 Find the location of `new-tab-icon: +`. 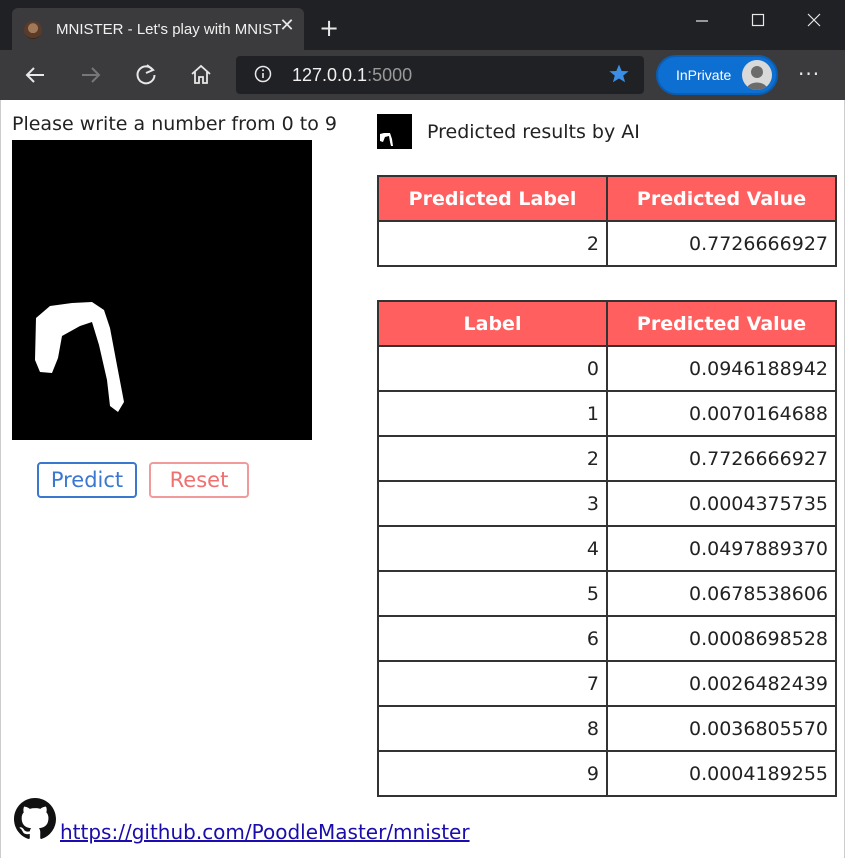

new-tab-icon: + is located at coordinates (329, 29).